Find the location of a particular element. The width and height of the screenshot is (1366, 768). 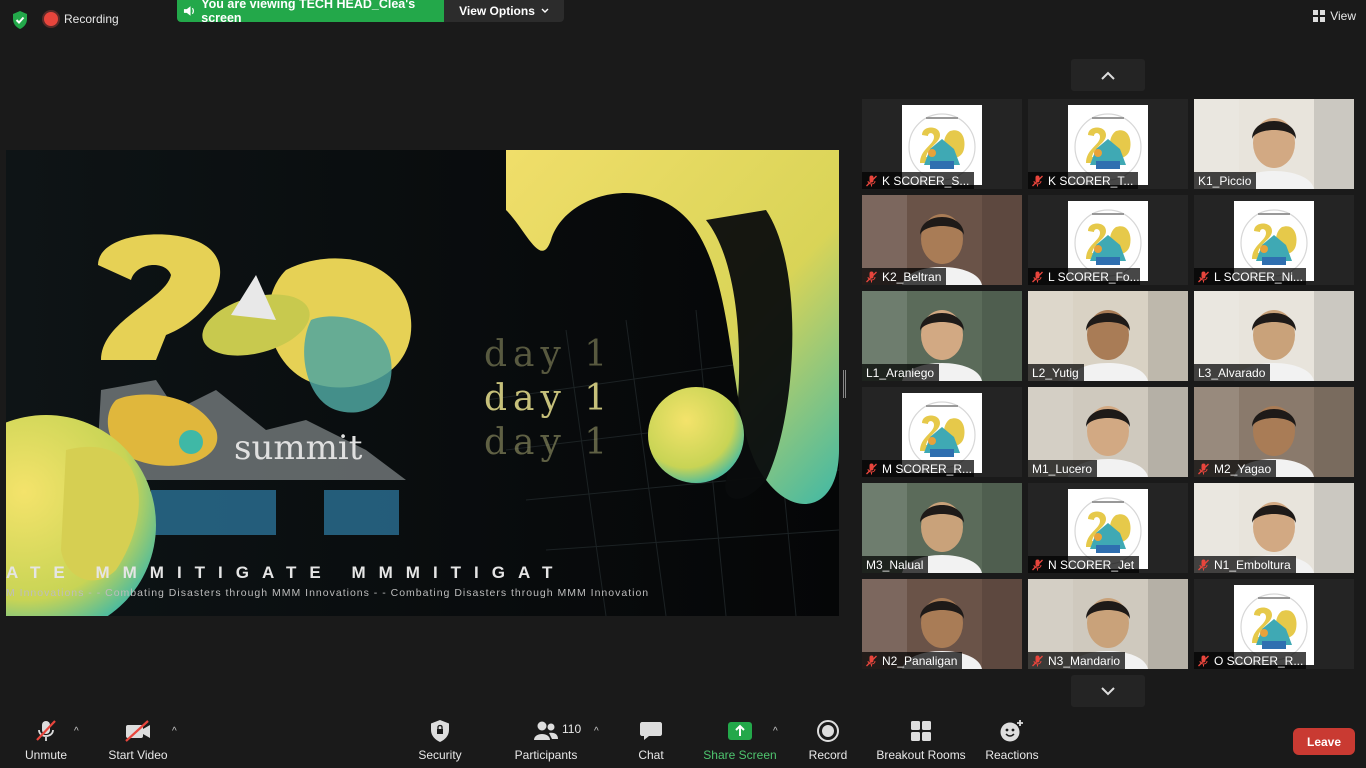

breakout-rooms-icon is located at coordinates (921, 731).